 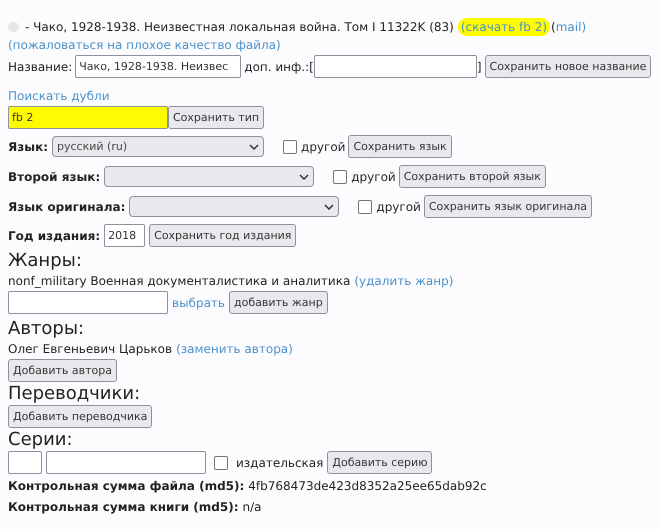 What do you see at coordinates (216, 117) in the screenshot?
I see `button: Сохранить тип` at bounding box center [216, 117].